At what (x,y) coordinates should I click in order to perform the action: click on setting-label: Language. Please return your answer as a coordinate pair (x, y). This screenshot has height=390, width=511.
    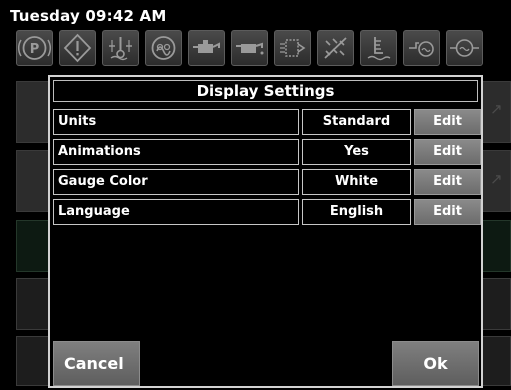
    Looking at the image, I should click on (176, 212).